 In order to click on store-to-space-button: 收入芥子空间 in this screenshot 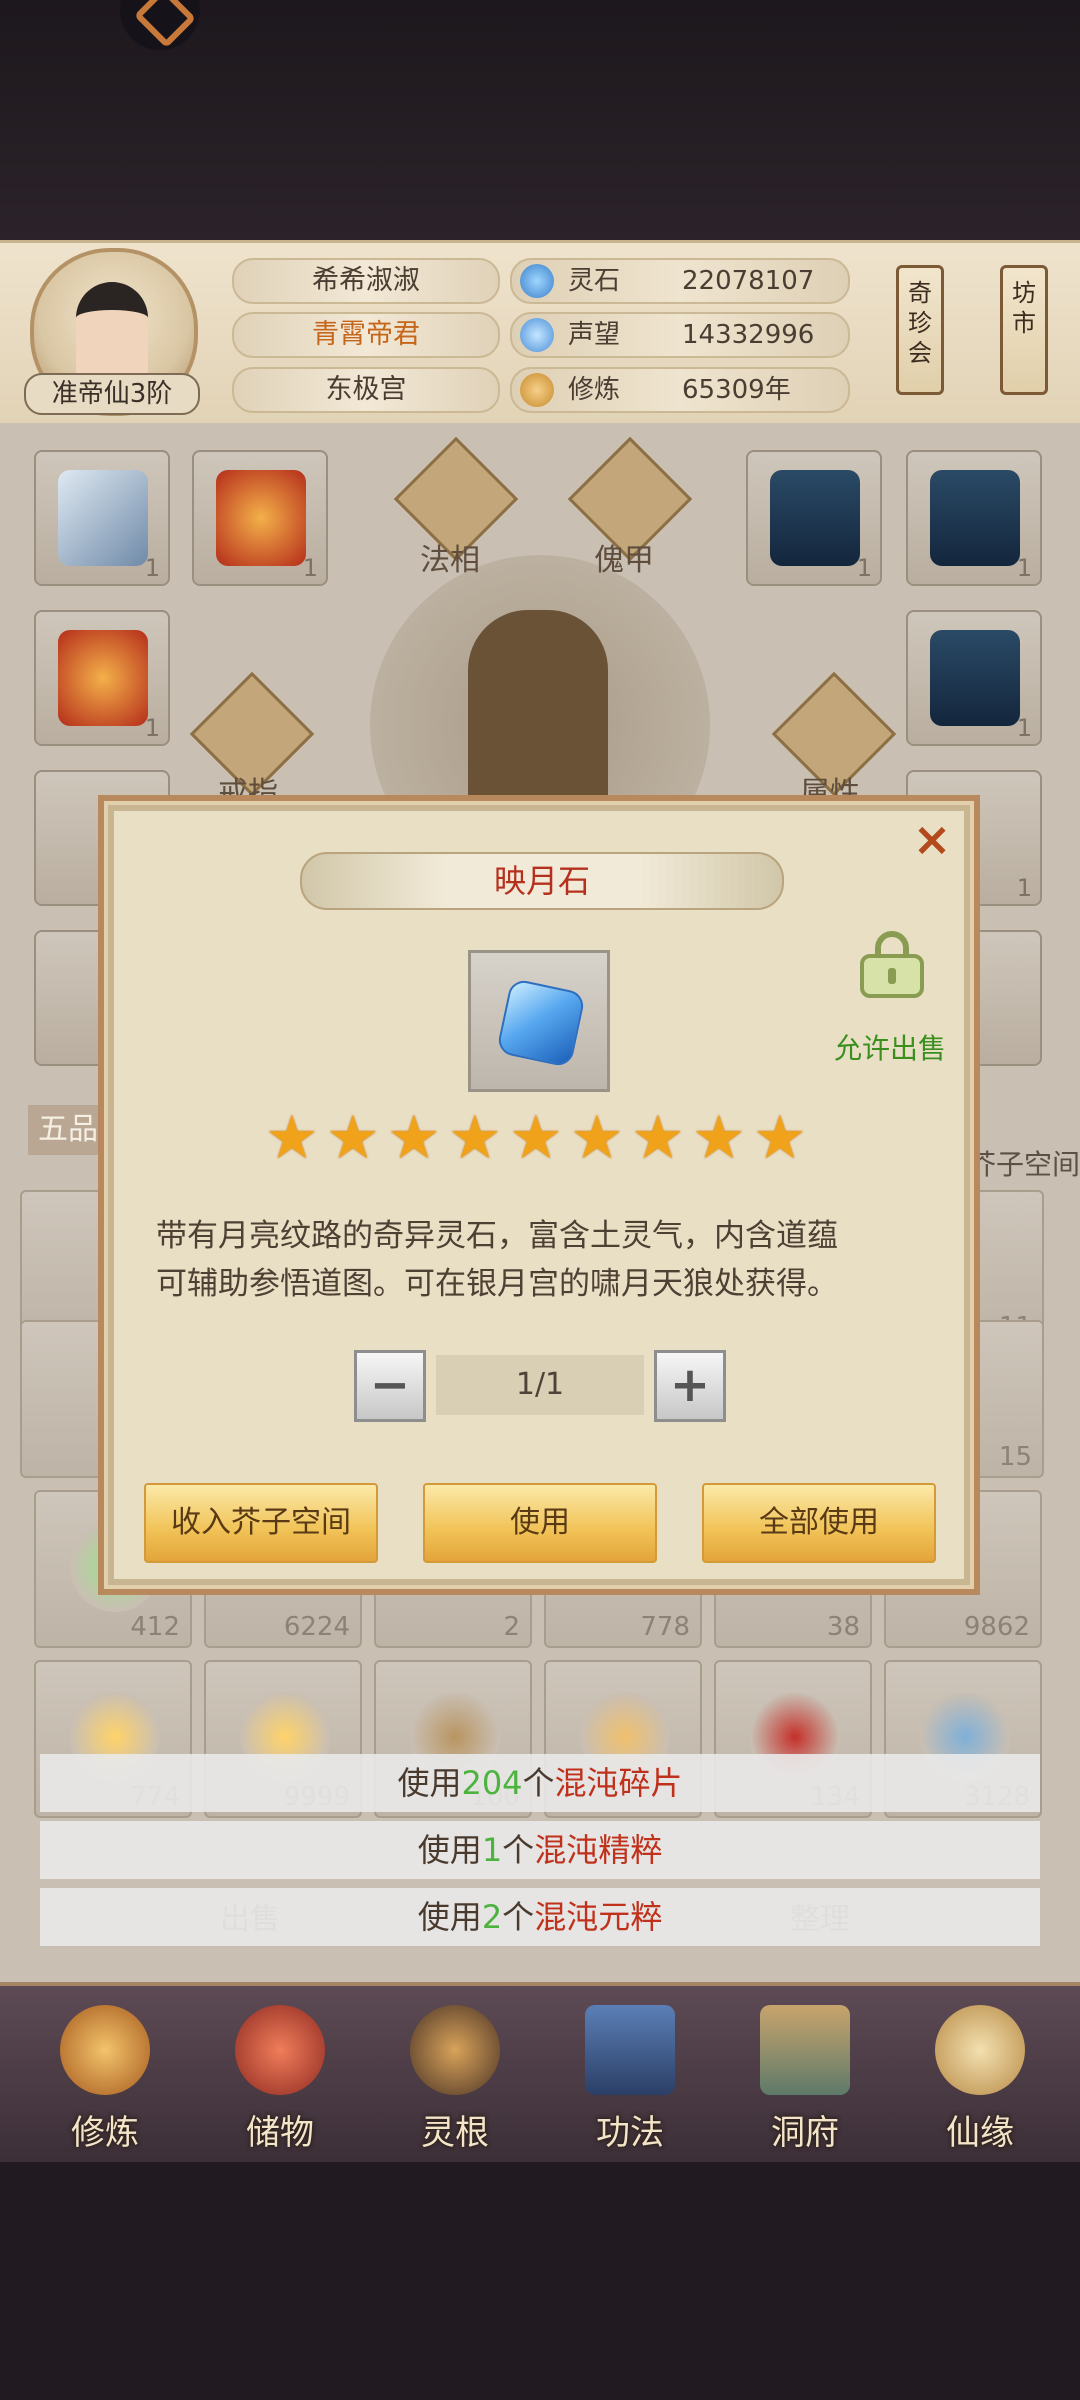, I will do `click(261, 1523)`.